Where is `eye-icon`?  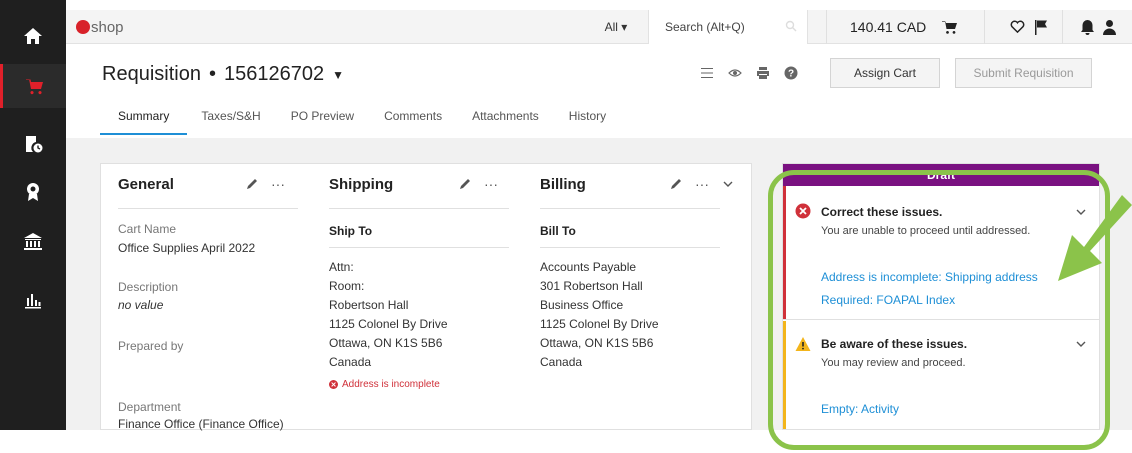
eye-icon is located at coordinates (735, 73).